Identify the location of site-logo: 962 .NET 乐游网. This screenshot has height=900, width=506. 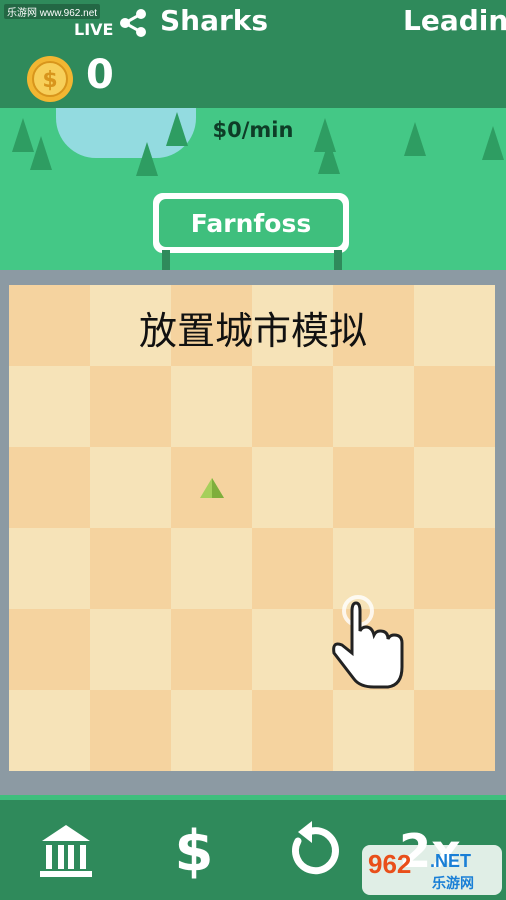
(432, 870).